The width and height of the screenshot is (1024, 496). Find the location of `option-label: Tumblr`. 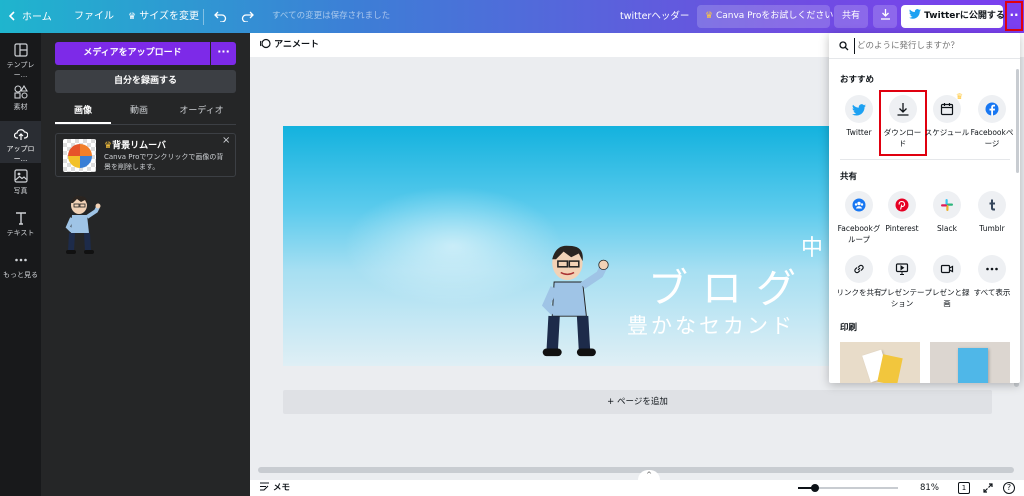

option-label: Tumblr is located at coordinates (992, 228).